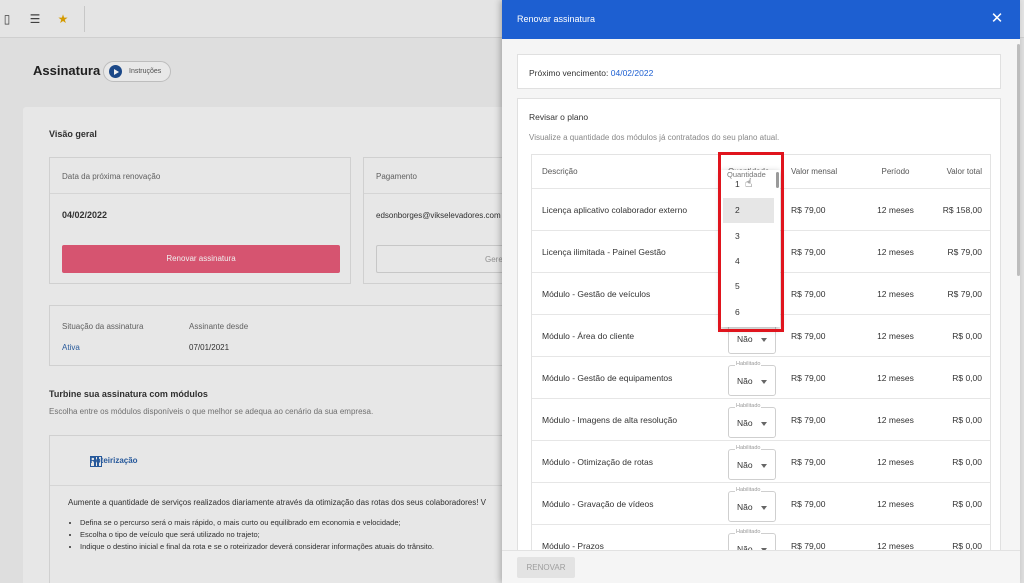 The width and height of the screenshot is (1024, 583). I want to click on row-description: Módulo - Gravação de vídeos, so click(598, 503).